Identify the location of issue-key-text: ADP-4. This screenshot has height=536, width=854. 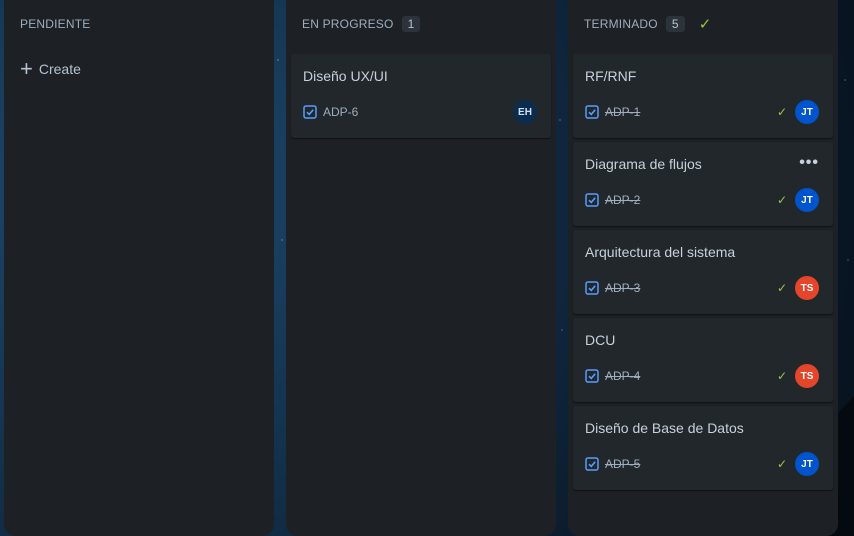
(623, 376).